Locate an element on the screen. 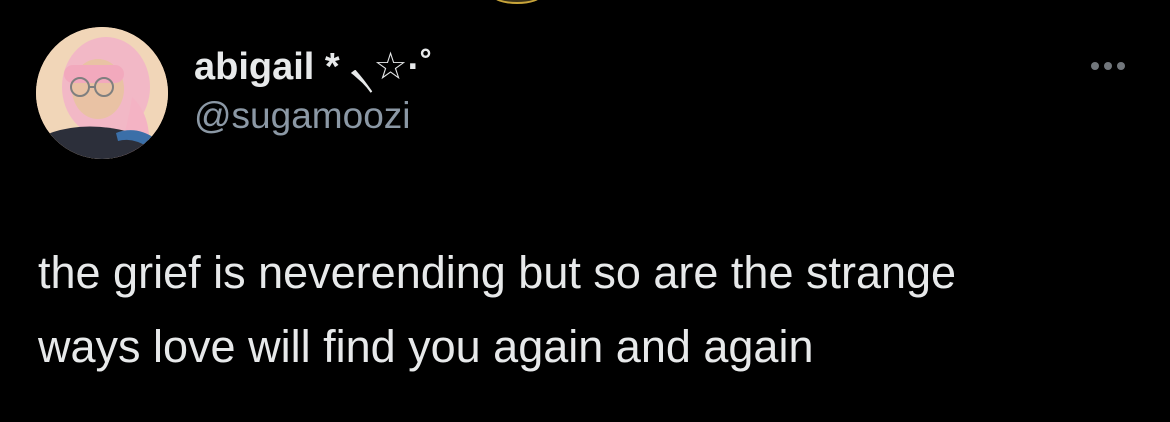 Image resolution: width=1170 pixels, height=422 pixels. avatar-photo-icon is located at coordinates (102, 93).